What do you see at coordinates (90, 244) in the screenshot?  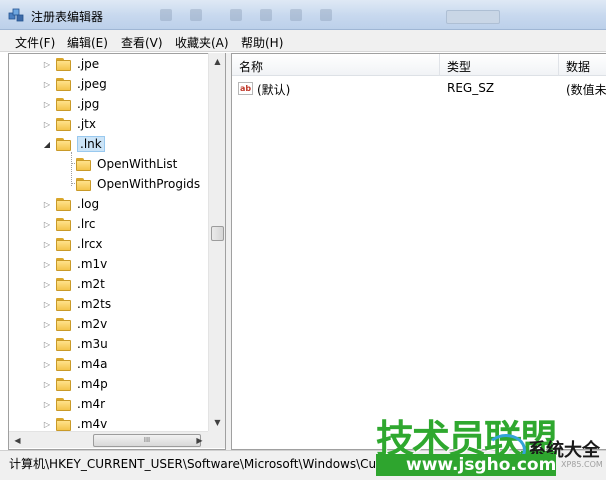 I see `tree-item-label: .lrcx` at bounding box center [90, 244].